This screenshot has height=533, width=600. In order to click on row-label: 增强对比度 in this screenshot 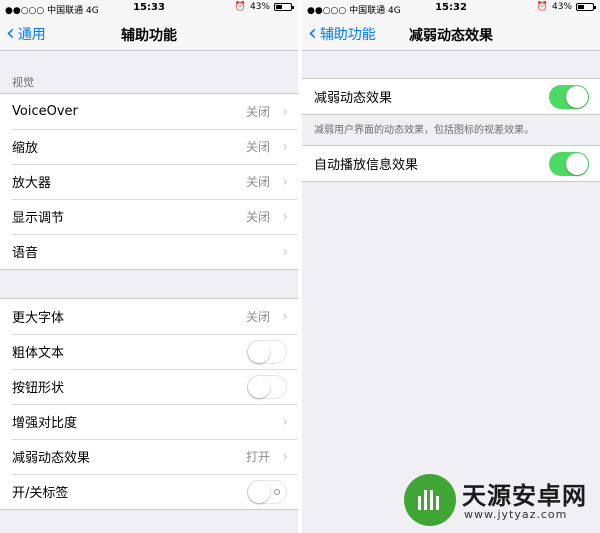, I will do `click(45, 423)`.